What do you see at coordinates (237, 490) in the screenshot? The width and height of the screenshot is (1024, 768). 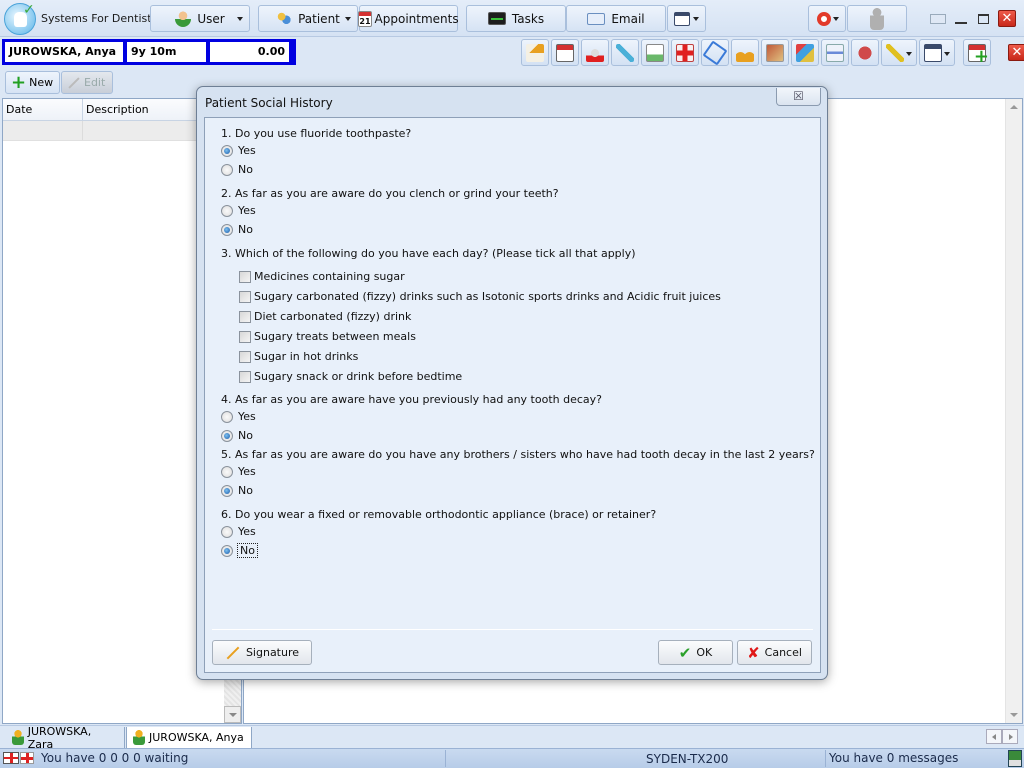 I see `q5-no-radio: No` at bounding box center [237, 490].